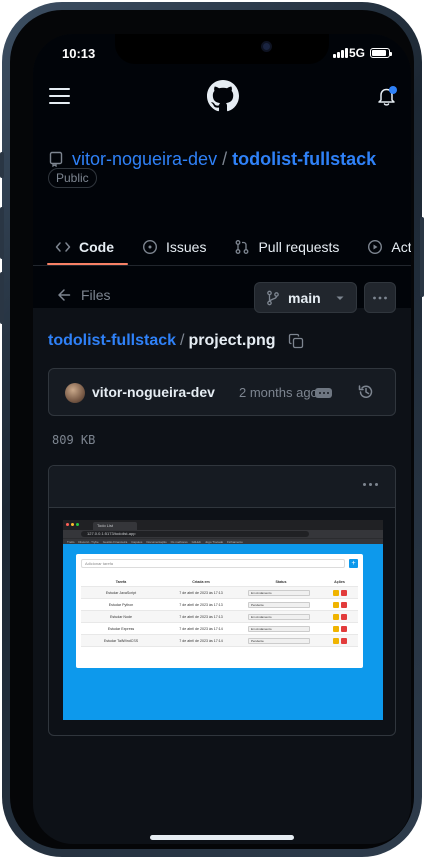  Describe the element at coordinates (59, 96) in the screenshot. I see `hamburger-icon` at that location.